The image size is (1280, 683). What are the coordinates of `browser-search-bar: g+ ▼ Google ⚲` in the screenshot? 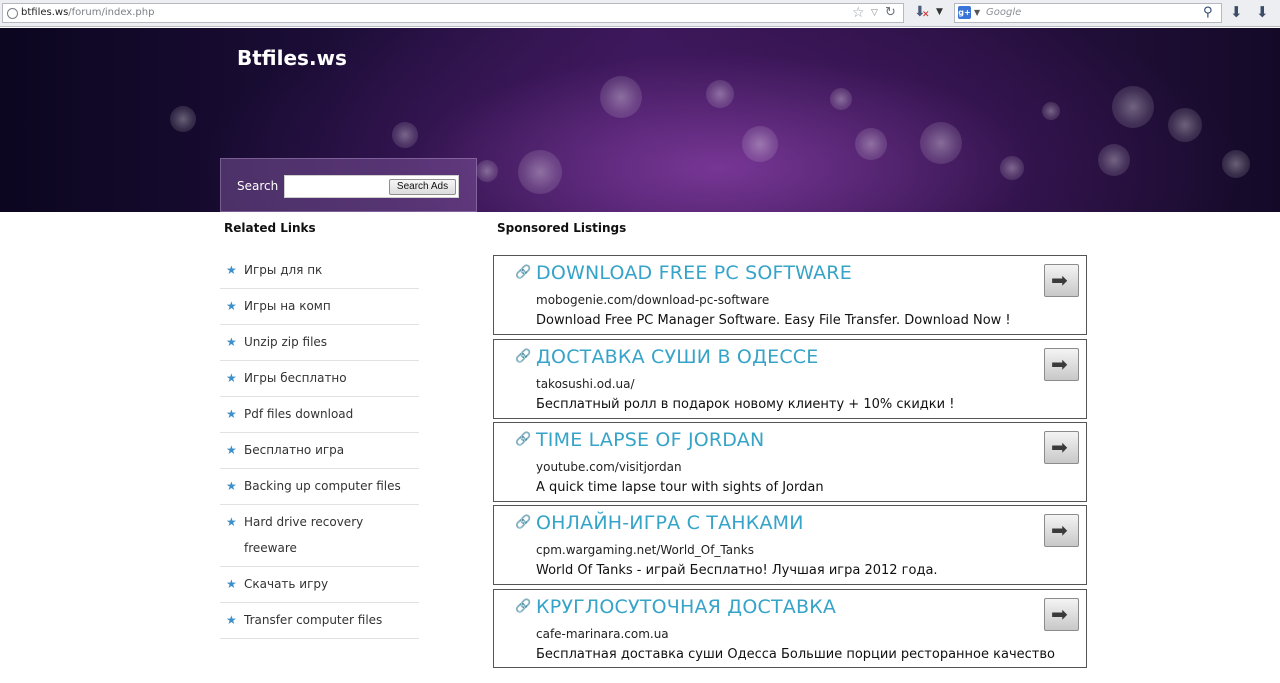 It's located at (1088, 13).